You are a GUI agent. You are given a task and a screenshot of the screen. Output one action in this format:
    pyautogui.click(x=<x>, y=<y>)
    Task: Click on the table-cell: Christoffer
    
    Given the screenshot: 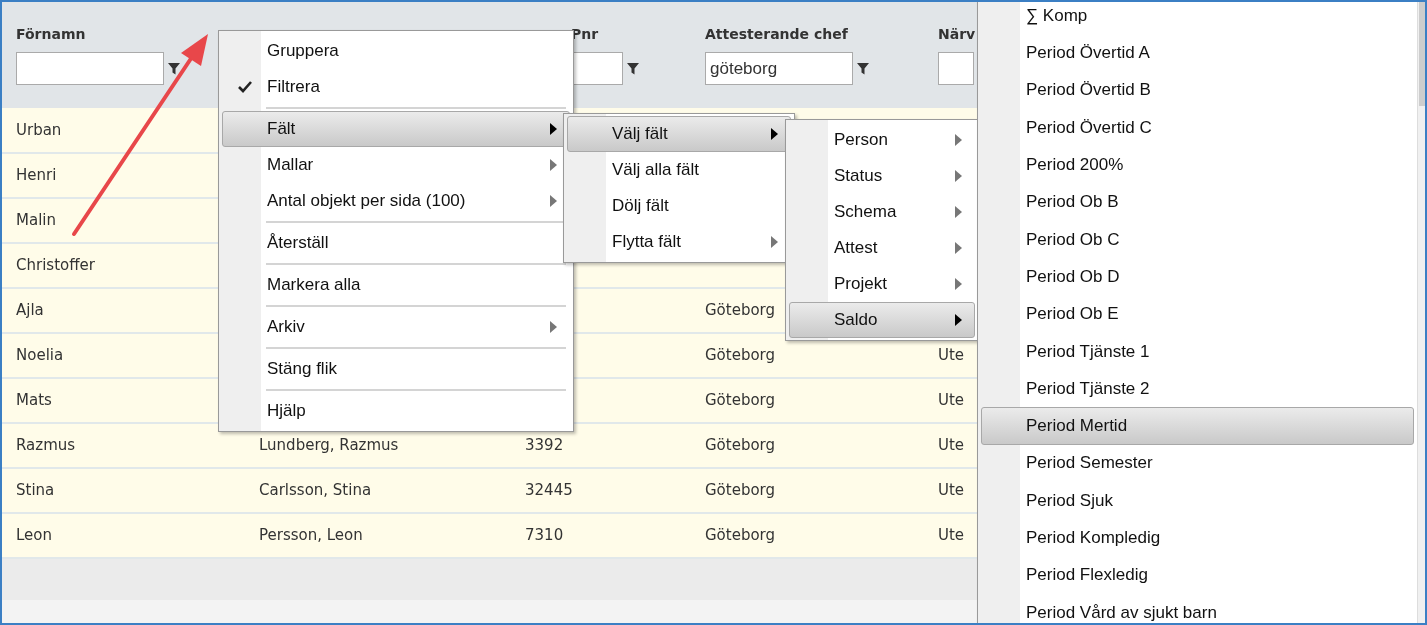 What is the action you would take?
    pyautogui.click(x=55, y=265)
    